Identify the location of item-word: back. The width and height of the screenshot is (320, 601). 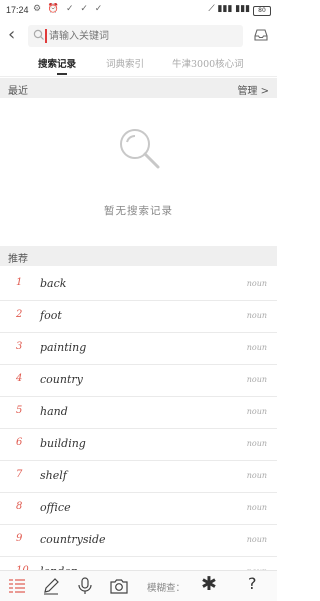
(53, 283).